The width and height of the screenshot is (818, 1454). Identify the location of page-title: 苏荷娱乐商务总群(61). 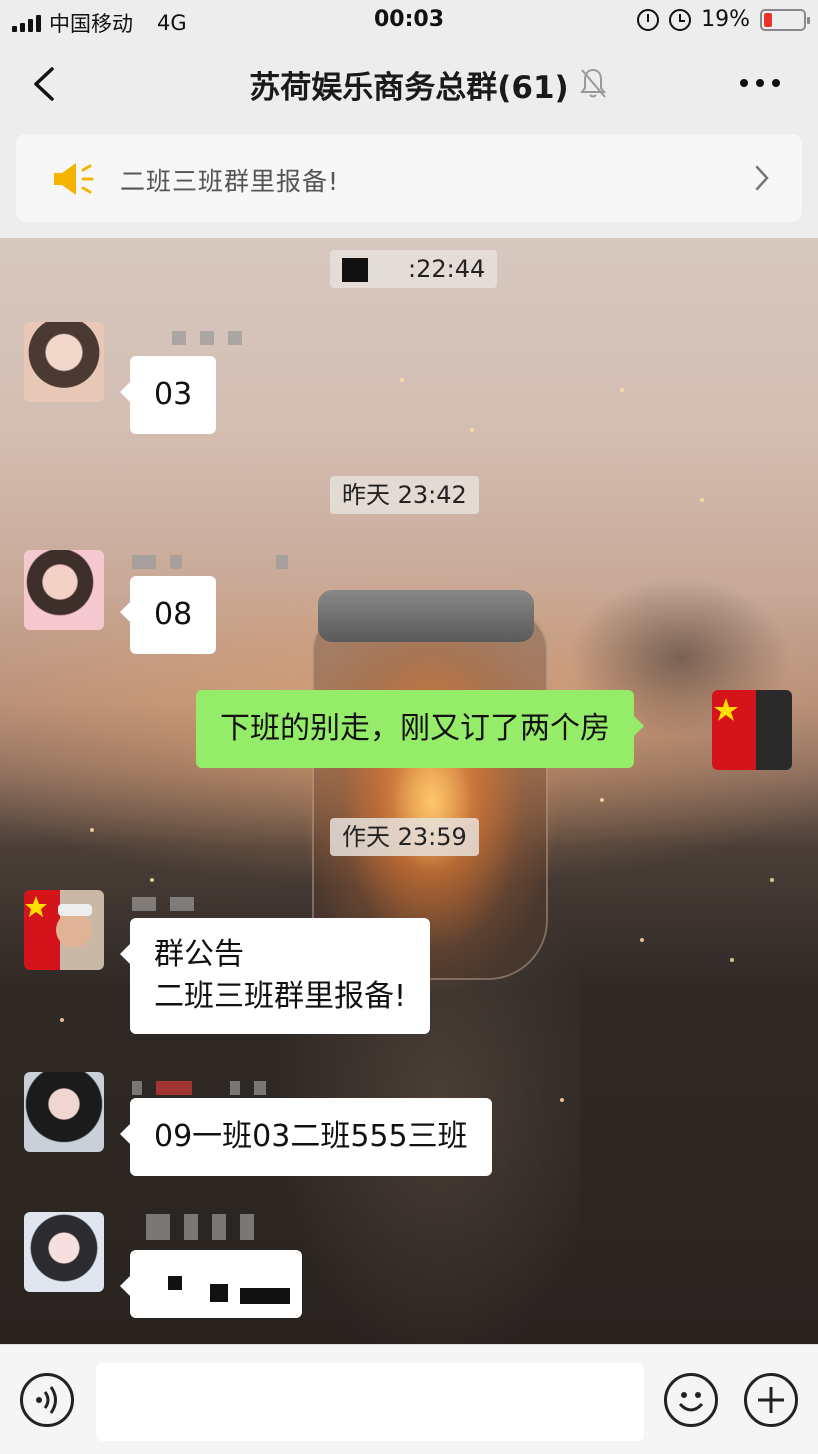
(409, 88).